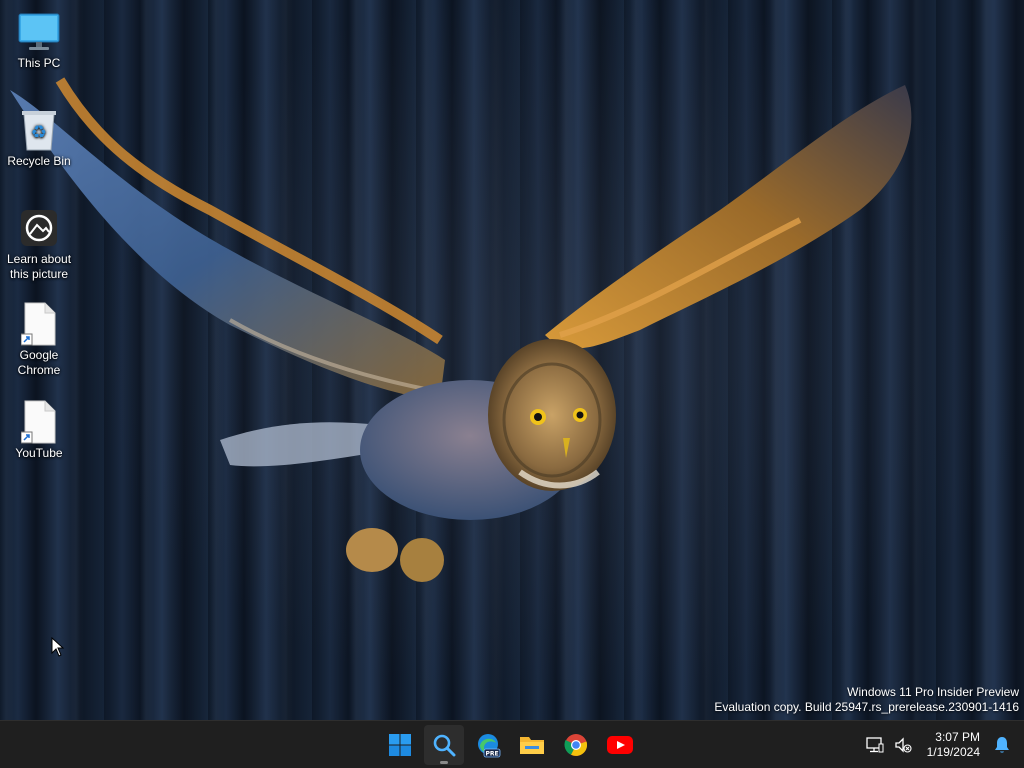  I want to click on file-explorer-button, so click(532, 745).